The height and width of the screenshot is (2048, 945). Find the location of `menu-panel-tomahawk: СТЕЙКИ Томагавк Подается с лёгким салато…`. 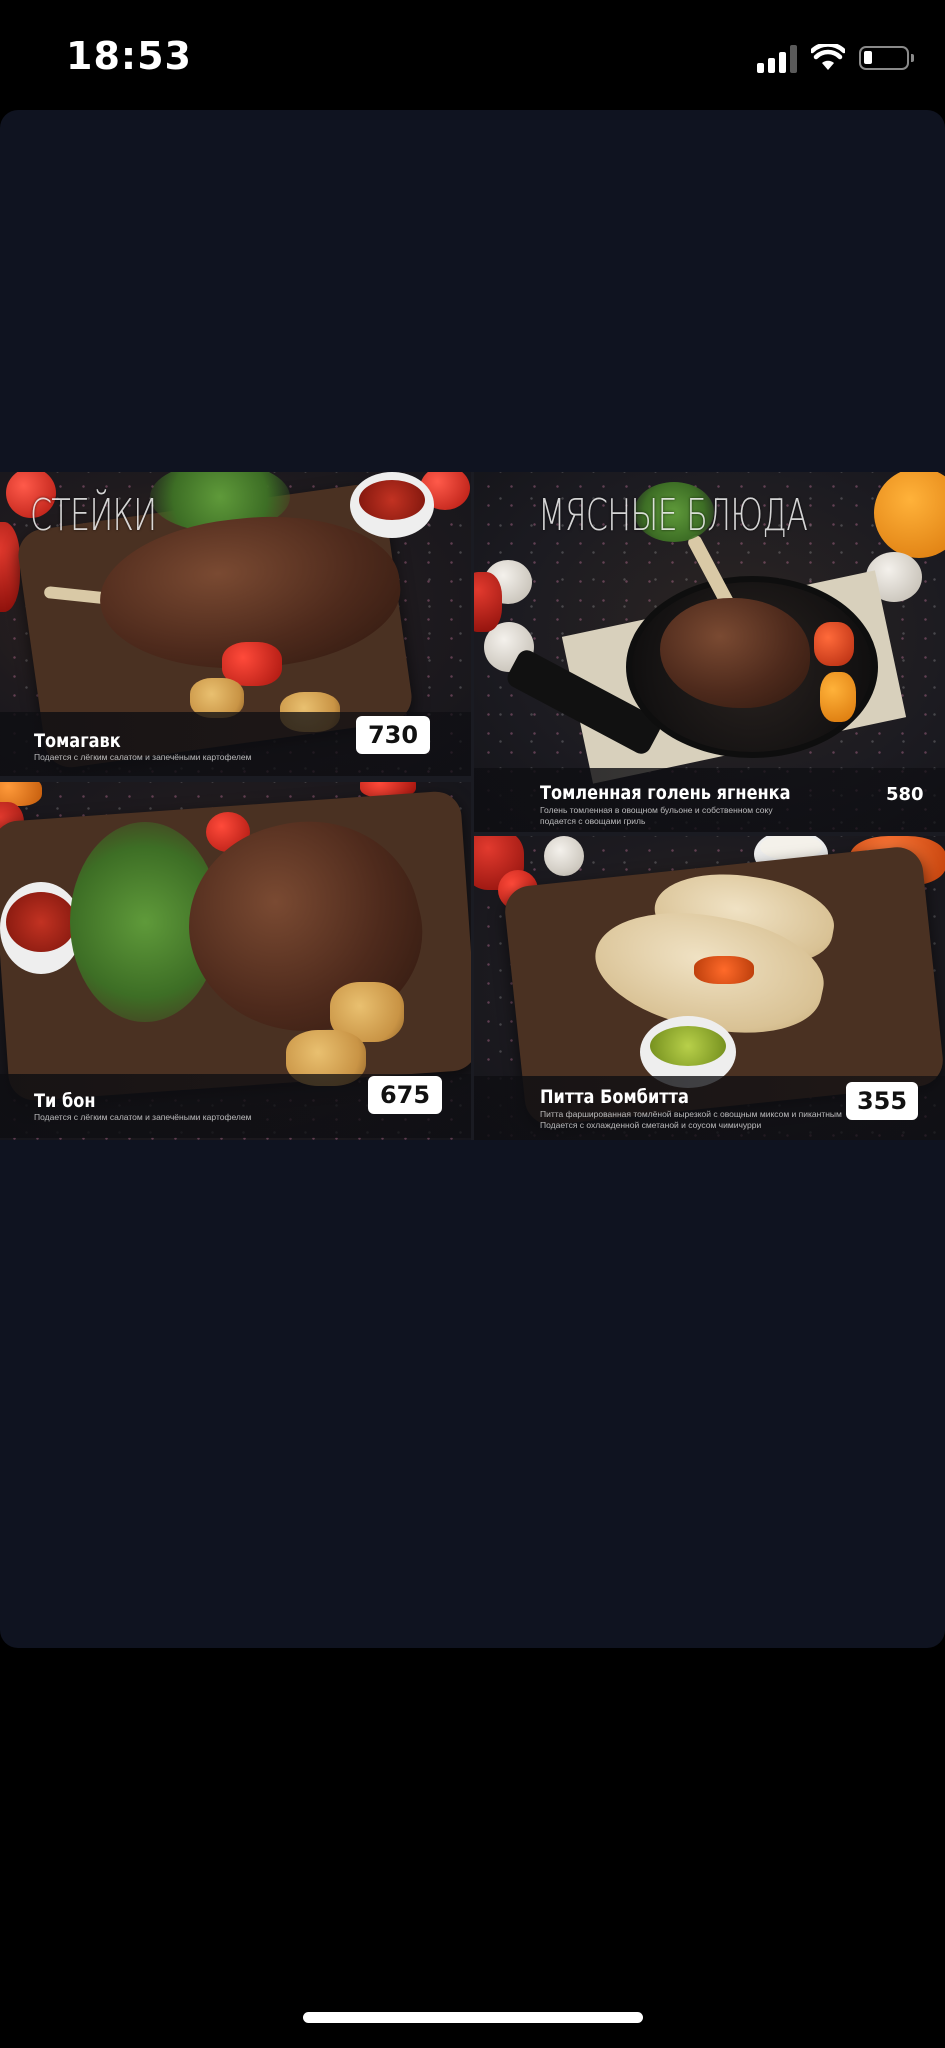

menu-panel-tomahawk: СТЕЙКИ Томагавк Подается с лёгким салато… is located at coordinates (235, 624).